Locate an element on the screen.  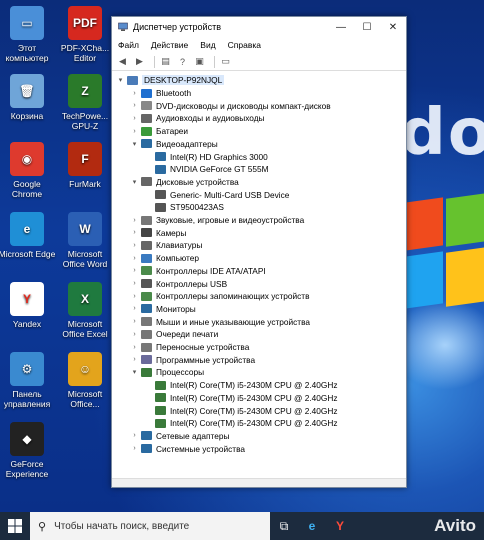
desktop-shortcut: Y Yandex is located at coordinates (28, 305).